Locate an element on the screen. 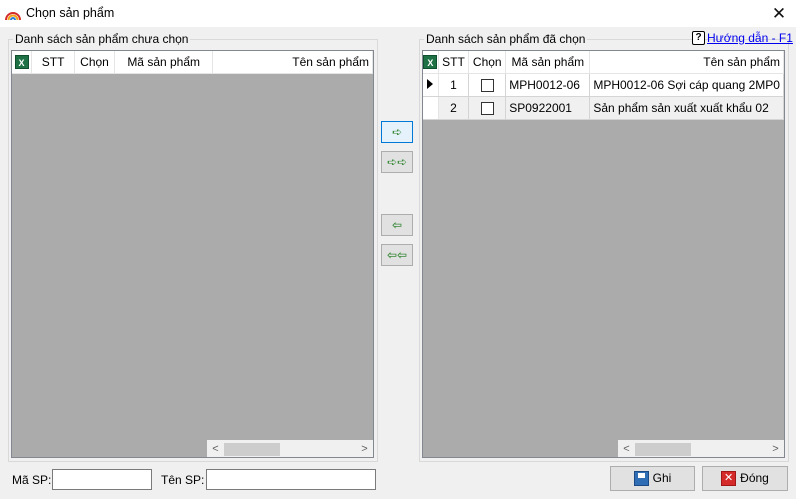 The width and height of the screenshot is (796, 499). help-icon: ? is located at coordinates (698, 37).